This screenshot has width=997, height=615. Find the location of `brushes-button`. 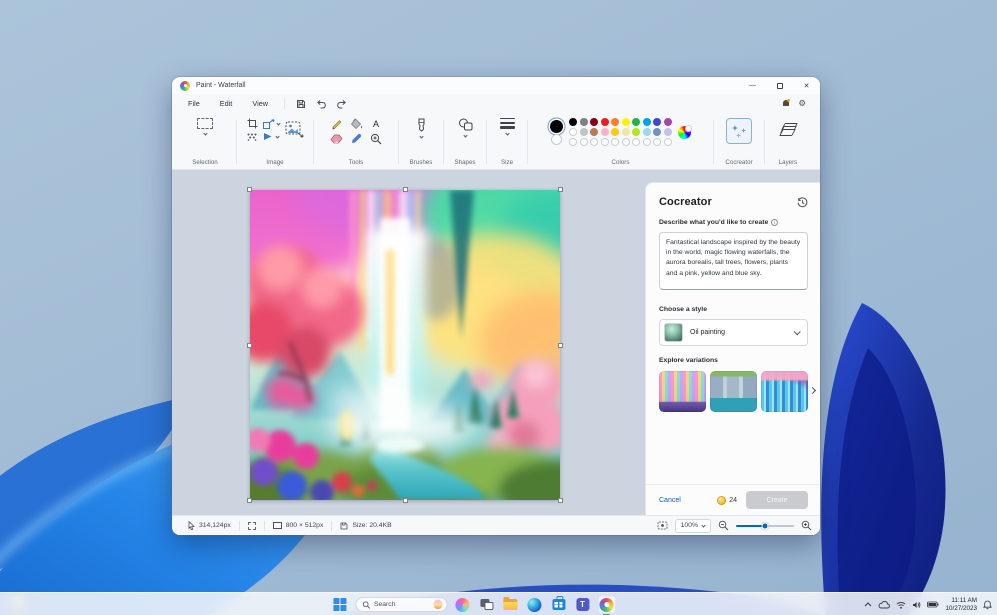

brushes-button is located at coordinates (421, 128).